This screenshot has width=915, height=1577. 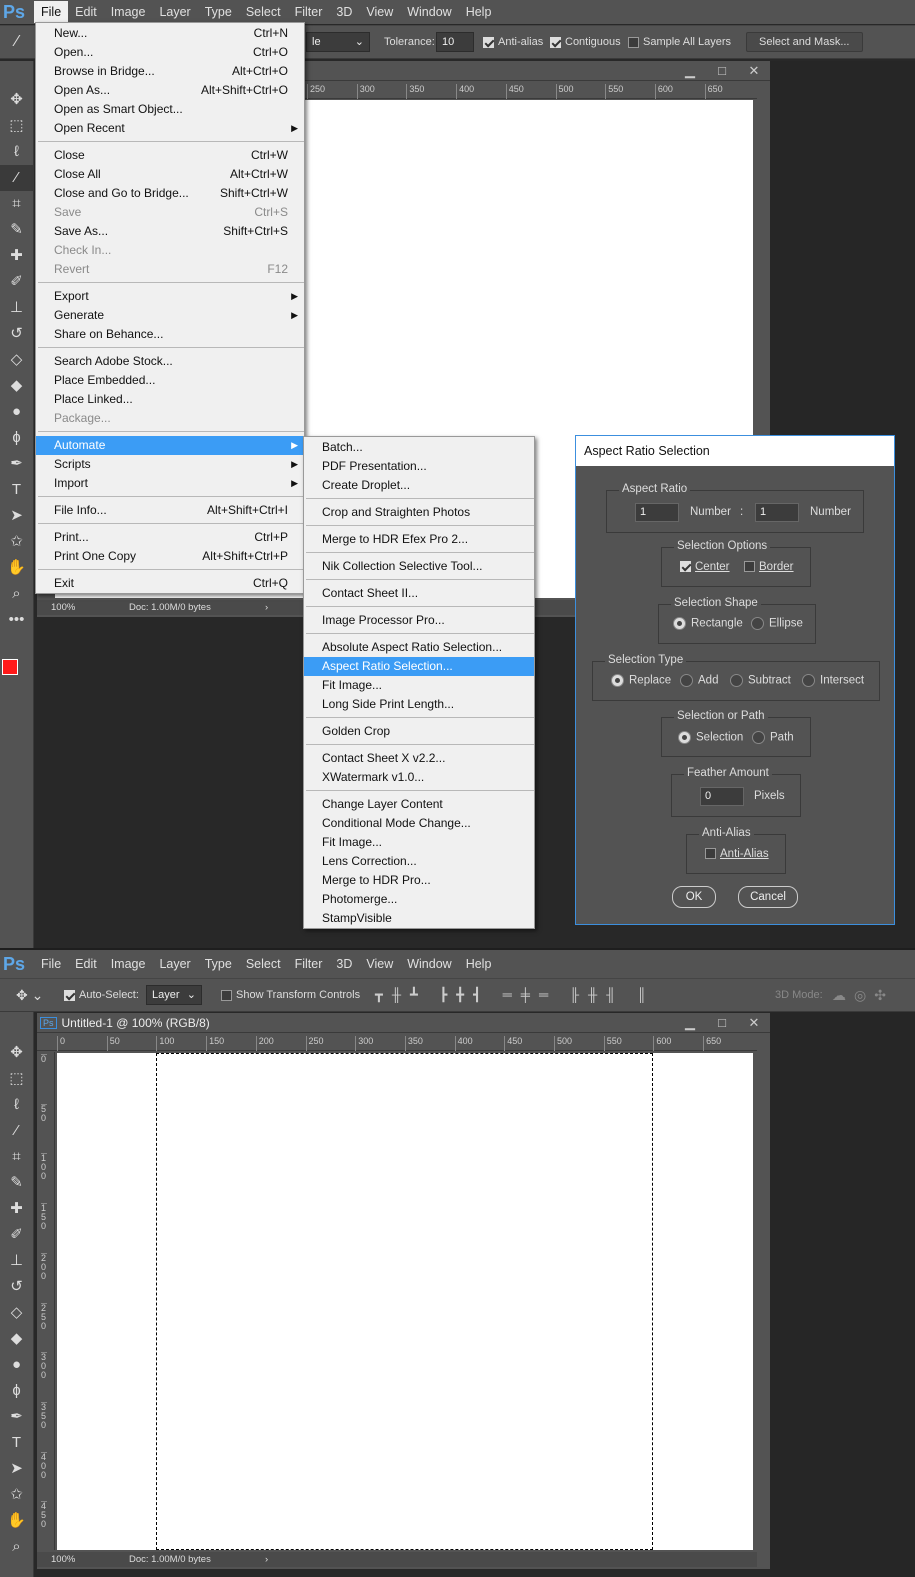 I want to click on menu-image: Image, so click(x=128, y=12).